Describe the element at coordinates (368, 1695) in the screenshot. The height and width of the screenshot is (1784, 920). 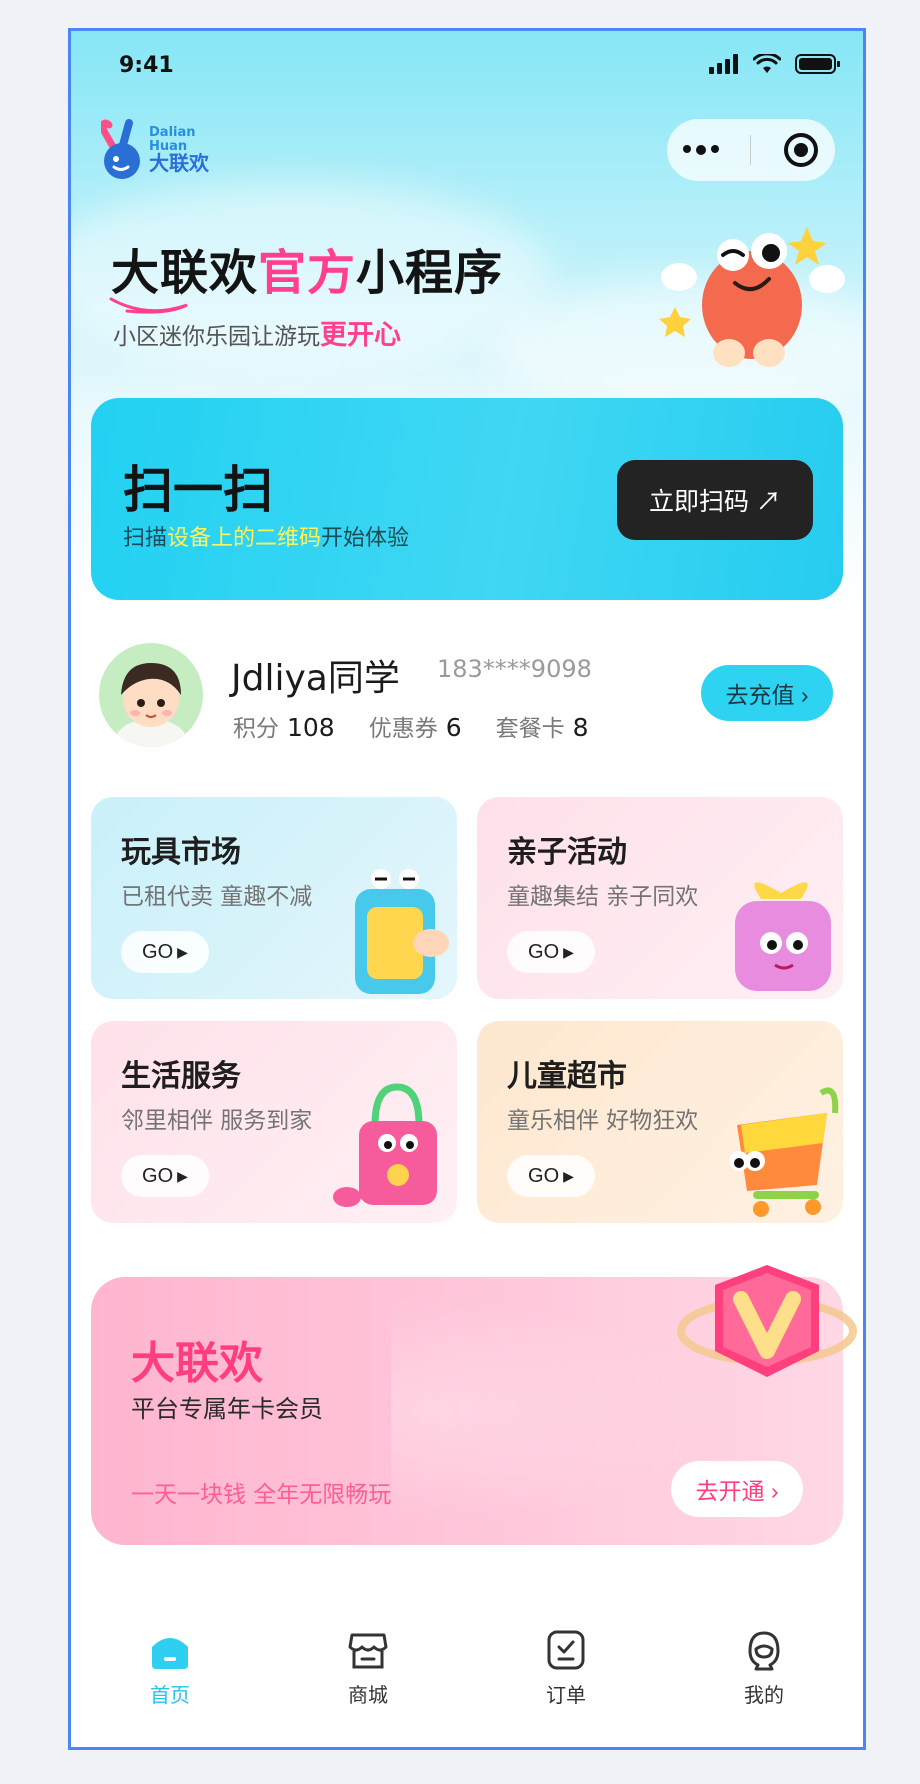
I see `tab-shop-label: 商城` at that location.